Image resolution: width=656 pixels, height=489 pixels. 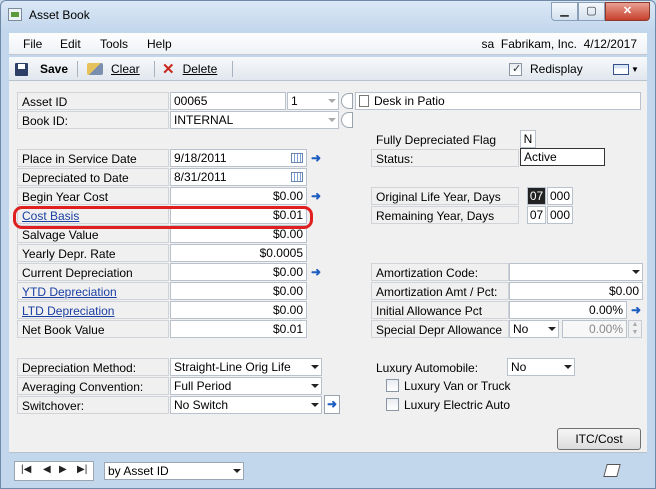 I want to click on maximize-button: ▢, so click(x=591, y=11).